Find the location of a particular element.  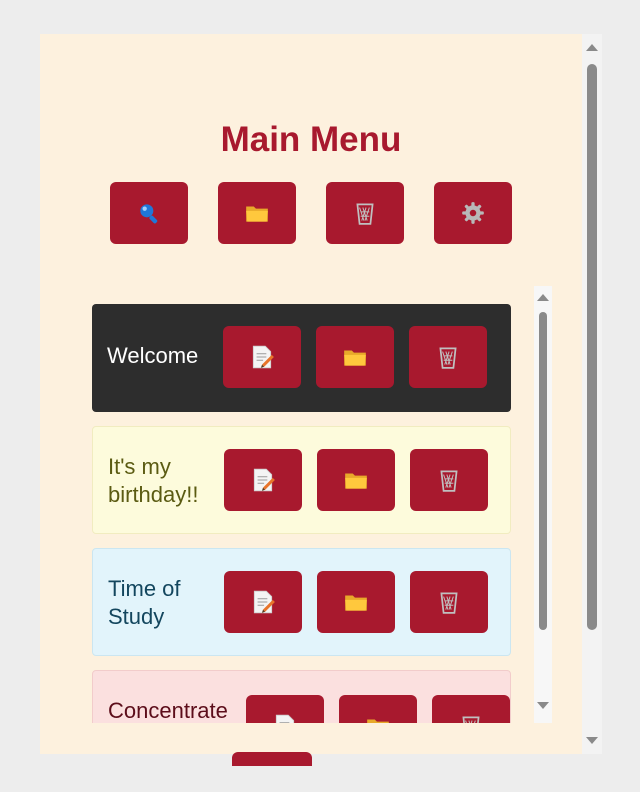

list-item: Concentrate is located at coordinates (301, 696).